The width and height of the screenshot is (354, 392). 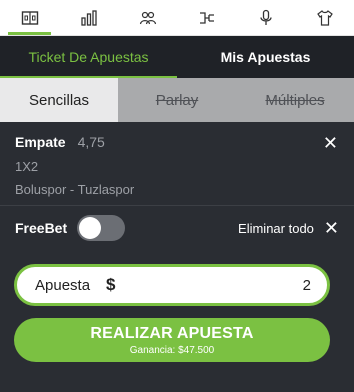 I want to click on shirt-icon, so click(x=324, y=17).